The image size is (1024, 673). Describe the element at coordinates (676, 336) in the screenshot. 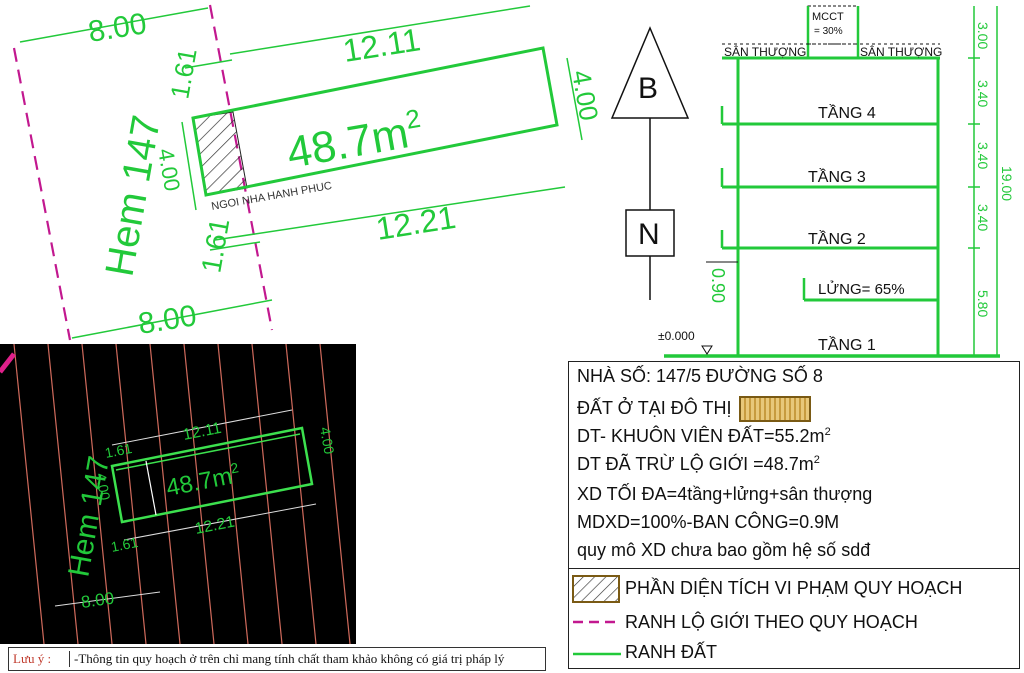

I see `ground-level-label: ±0.000` at that location.